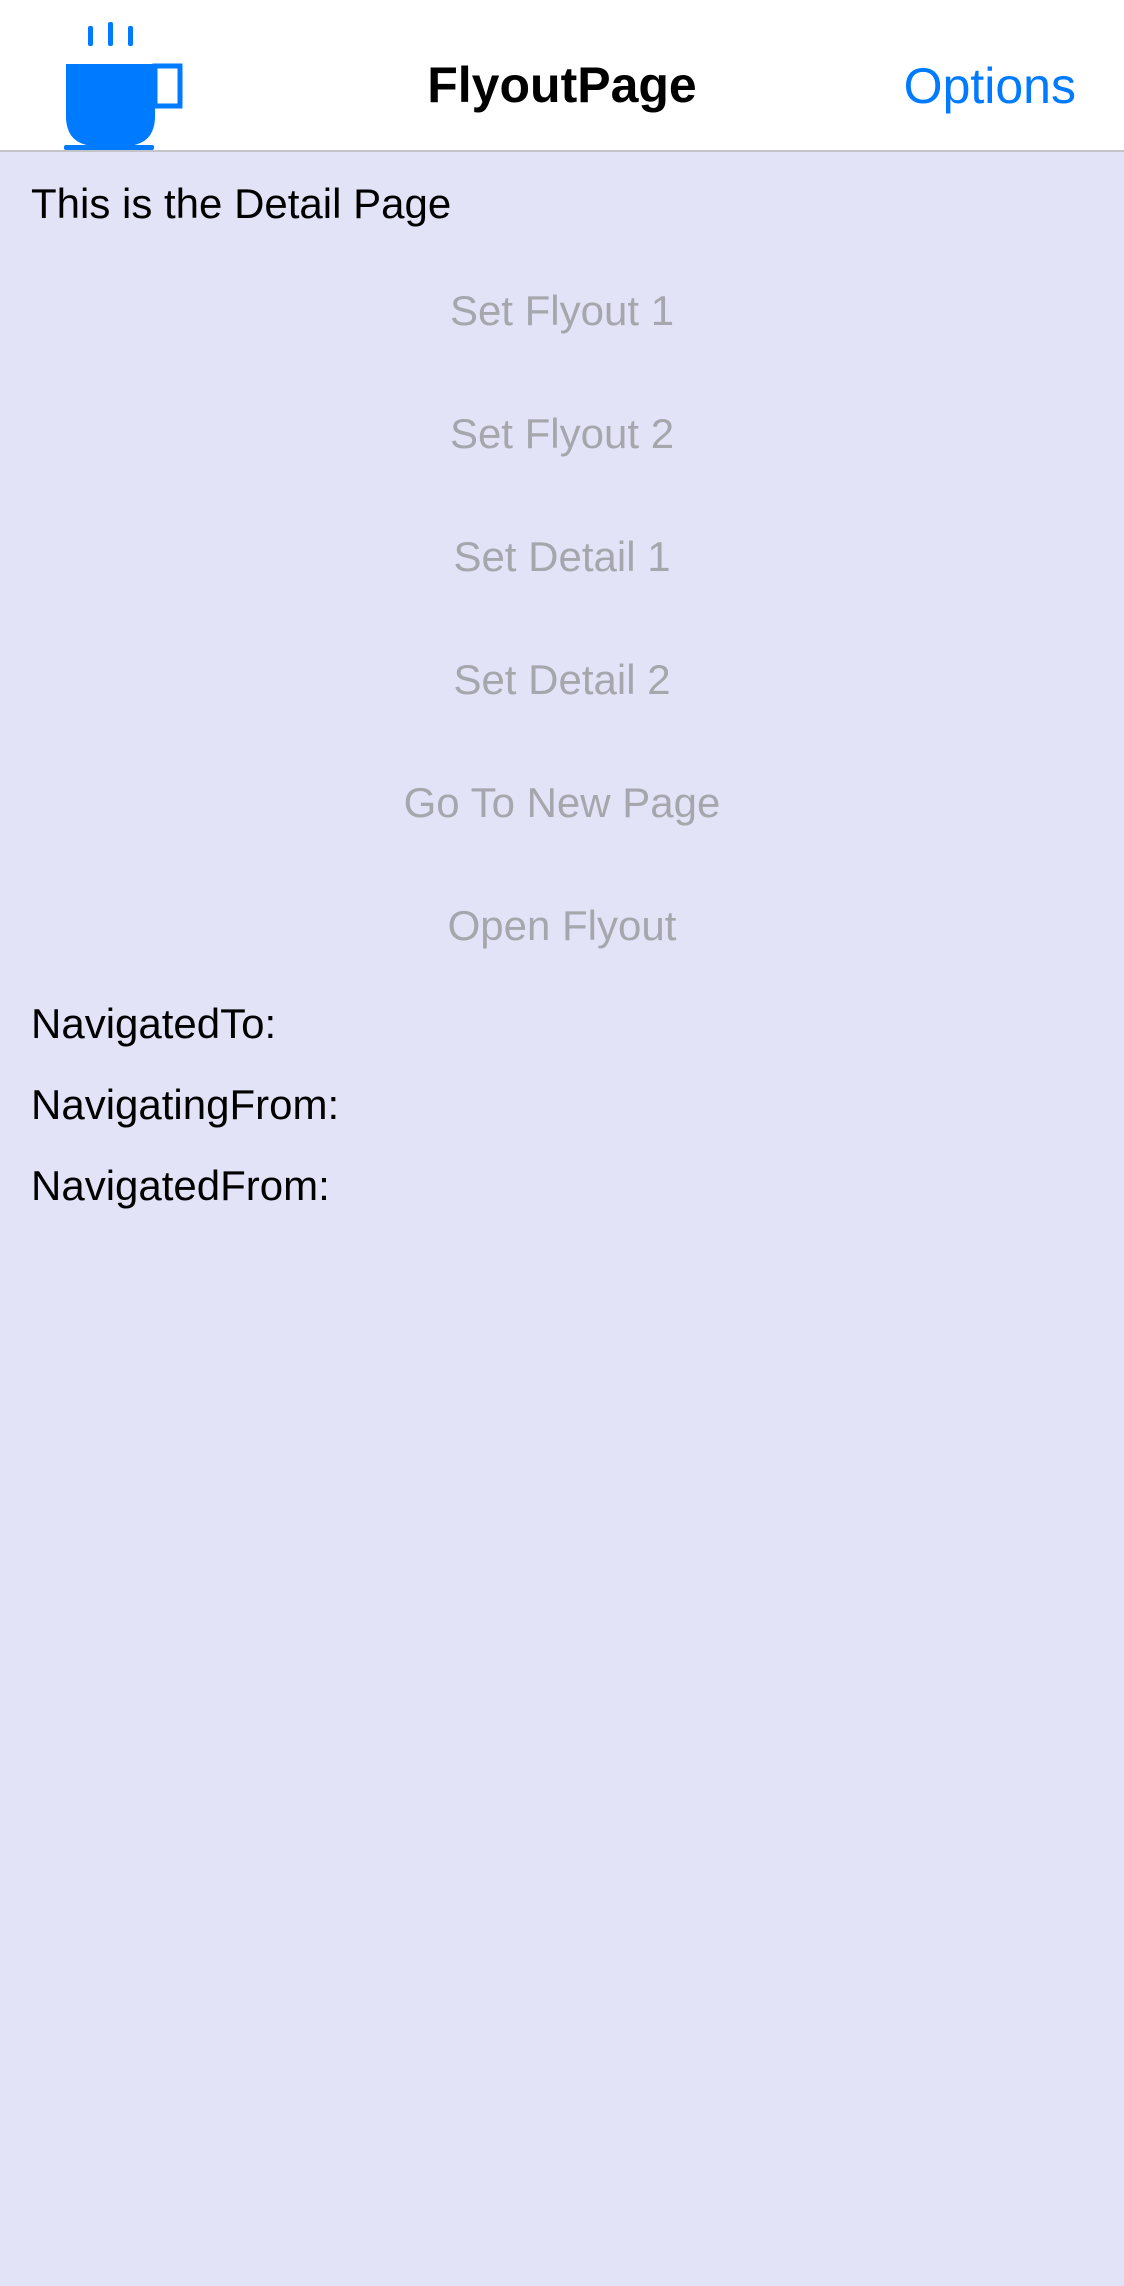 The image size is (1124, 2286). What do you see at coordinates (562, 926) in the screenshot?
I see `open-flyout-button: Open Flyout` at bounding box center [562, 926].